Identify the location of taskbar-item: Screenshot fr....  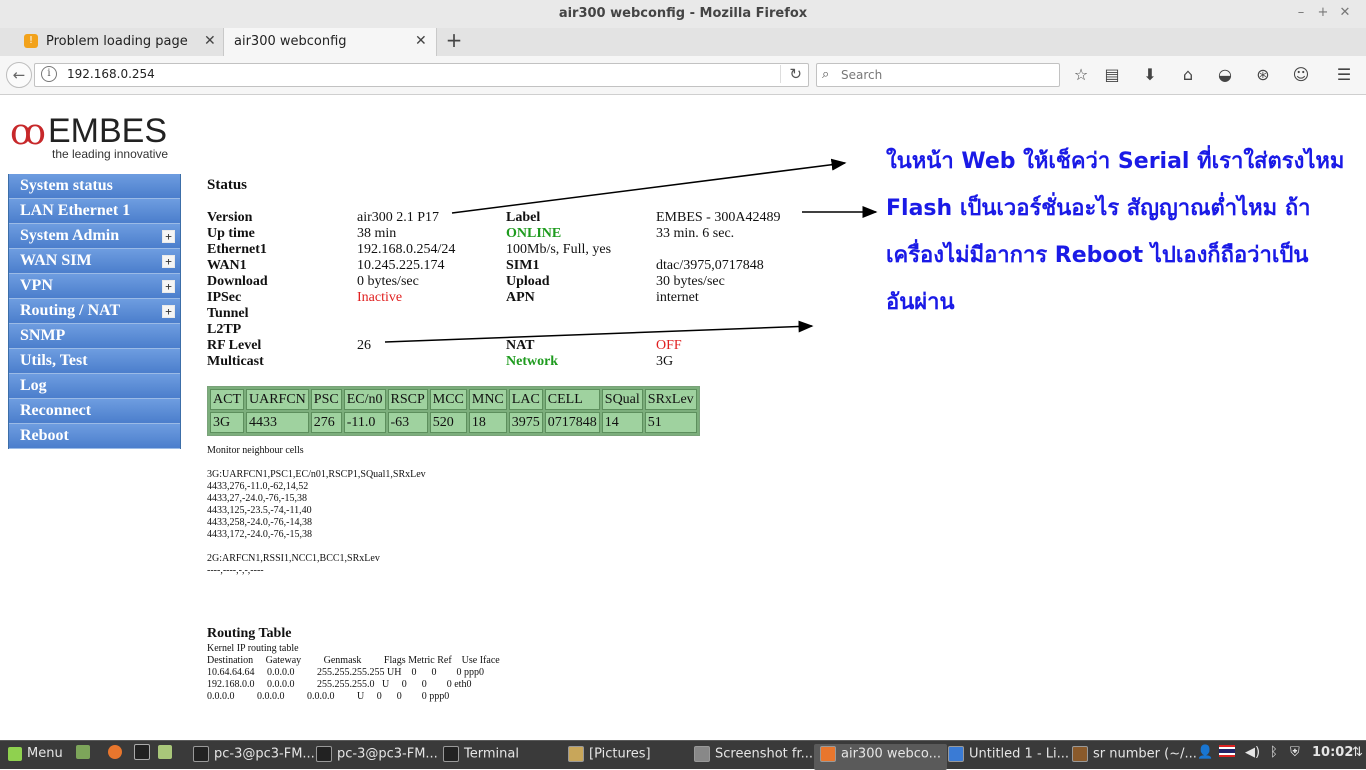
(753, 757).